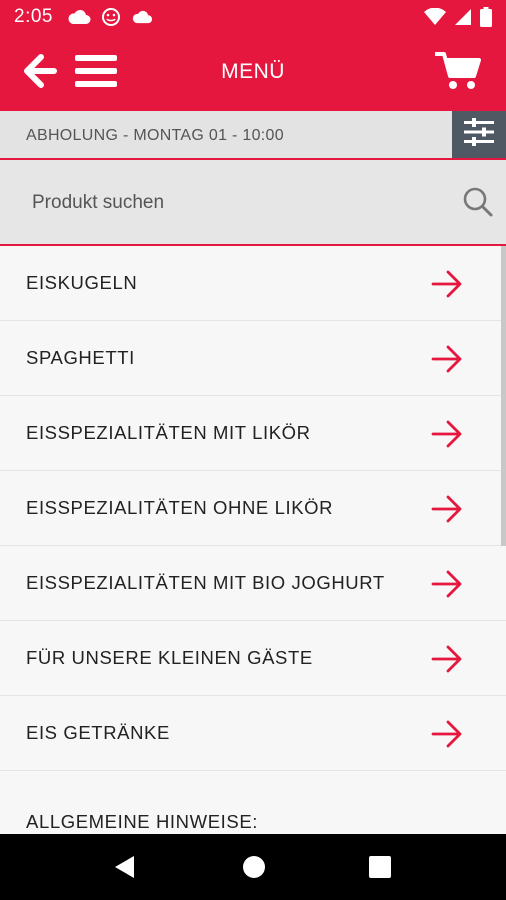  I want to click on search-bar, so click(253, 203).